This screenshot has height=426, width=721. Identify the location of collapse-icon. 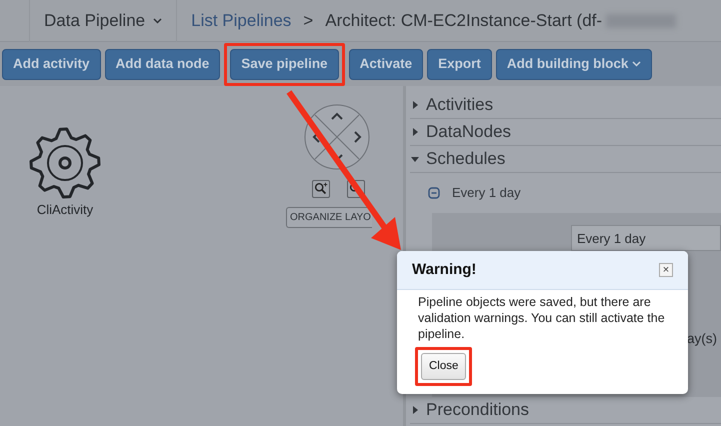
(434, 193).